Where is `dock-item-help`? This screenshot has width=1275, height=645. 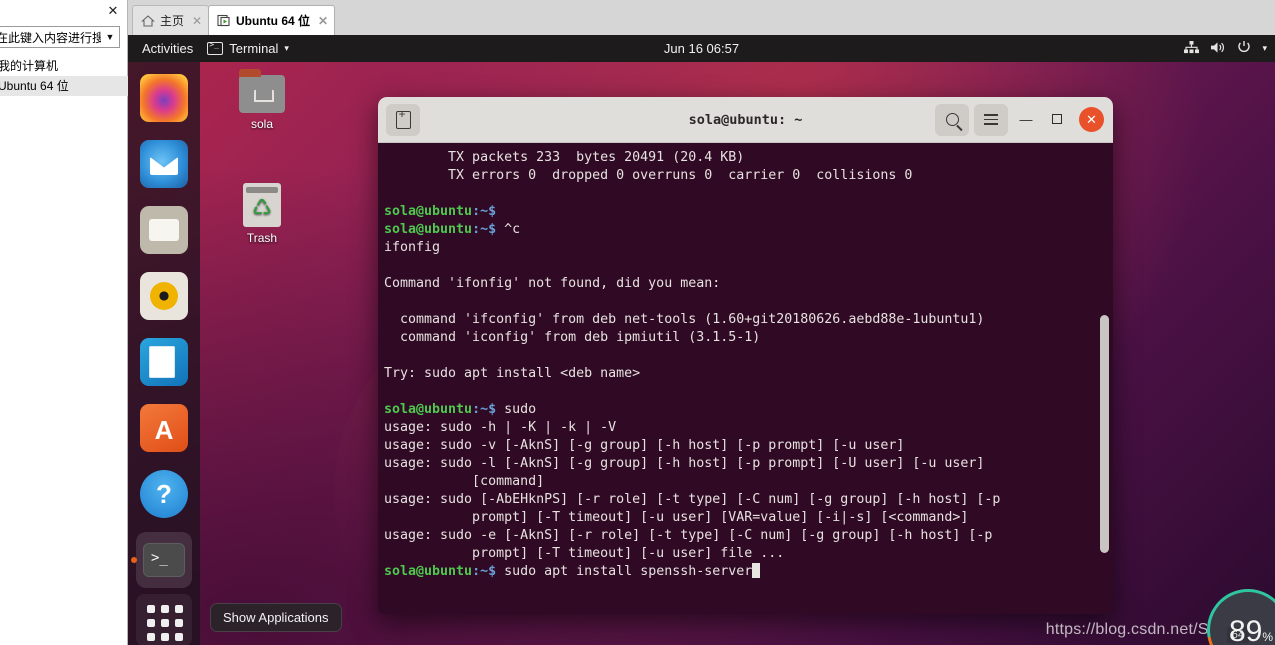
dock-item-help is located at coordinates (164, 494).